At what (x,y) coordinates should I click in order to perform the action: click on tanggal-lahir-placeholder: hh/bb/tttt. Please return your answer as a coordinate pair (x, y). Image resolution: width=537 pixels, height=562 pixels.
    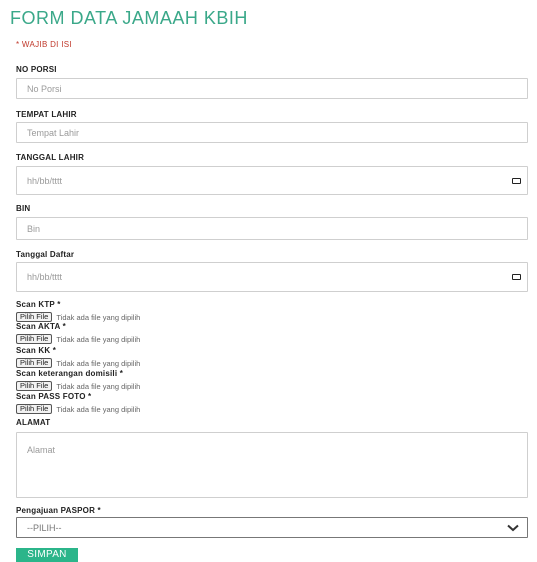
    Looking at the image, I should click on (45, 180).